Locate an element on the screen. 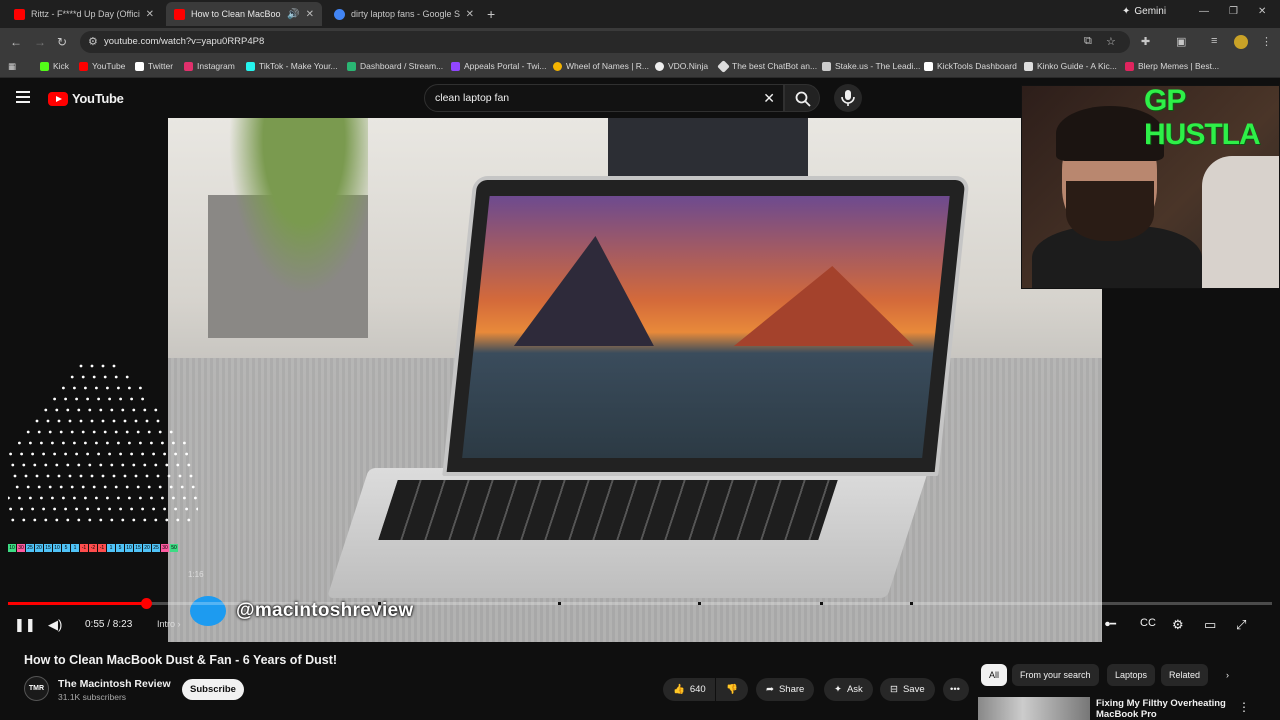 This screenshot has width=1280, height=720. bookmark-twitter: Twitter is located at coordinates (154, 66).